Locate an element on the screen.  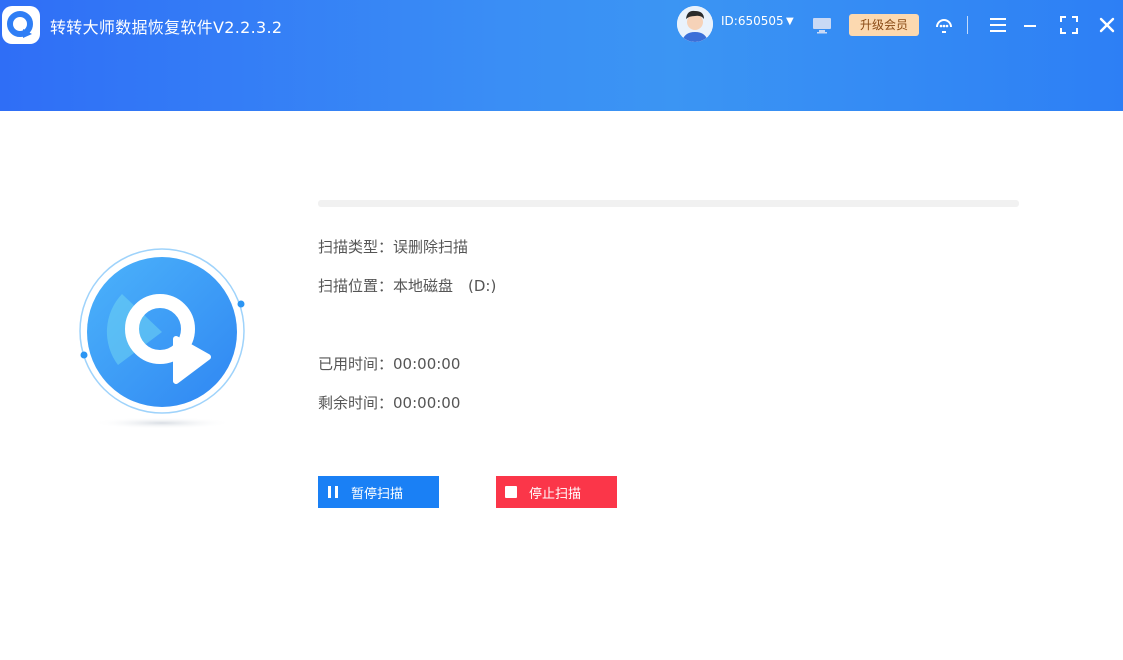
scan-location-row: 扫描位置：本地磁盘 (D:) is located at coordinates (407, 285).